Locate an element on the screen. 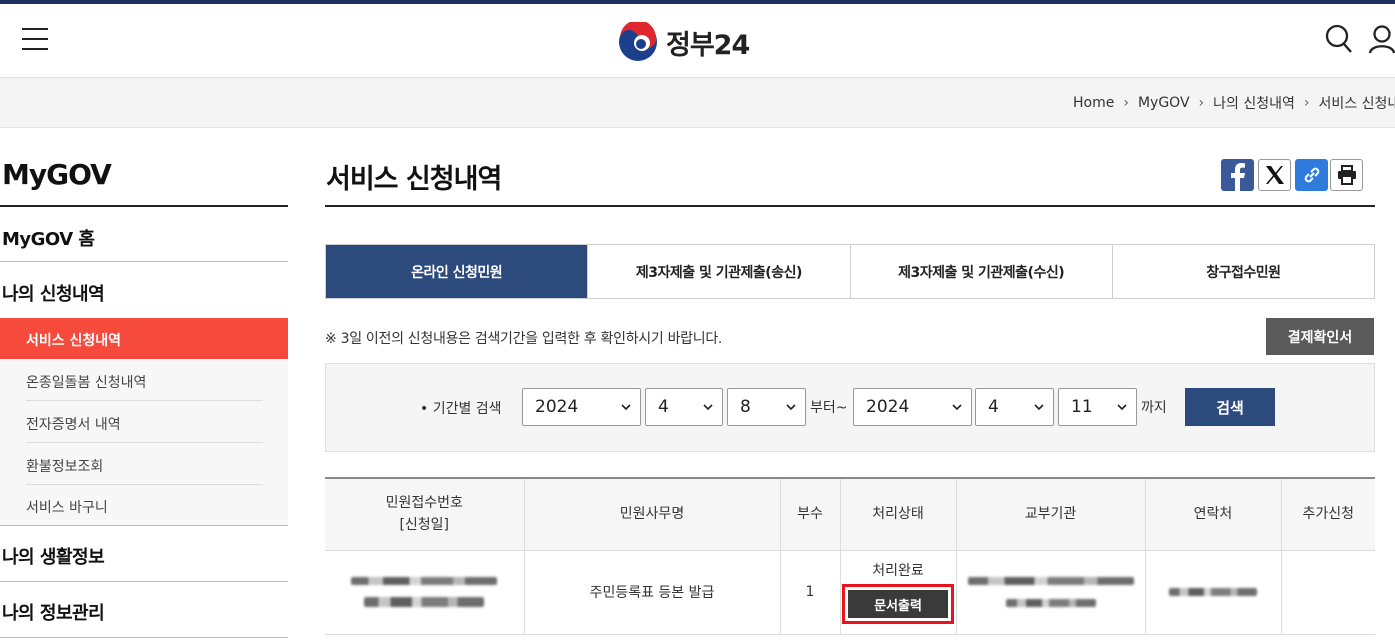 The height and width of the screenshot is (644, 1395). from-day-select: 8 is located at coordinates (766, 407).